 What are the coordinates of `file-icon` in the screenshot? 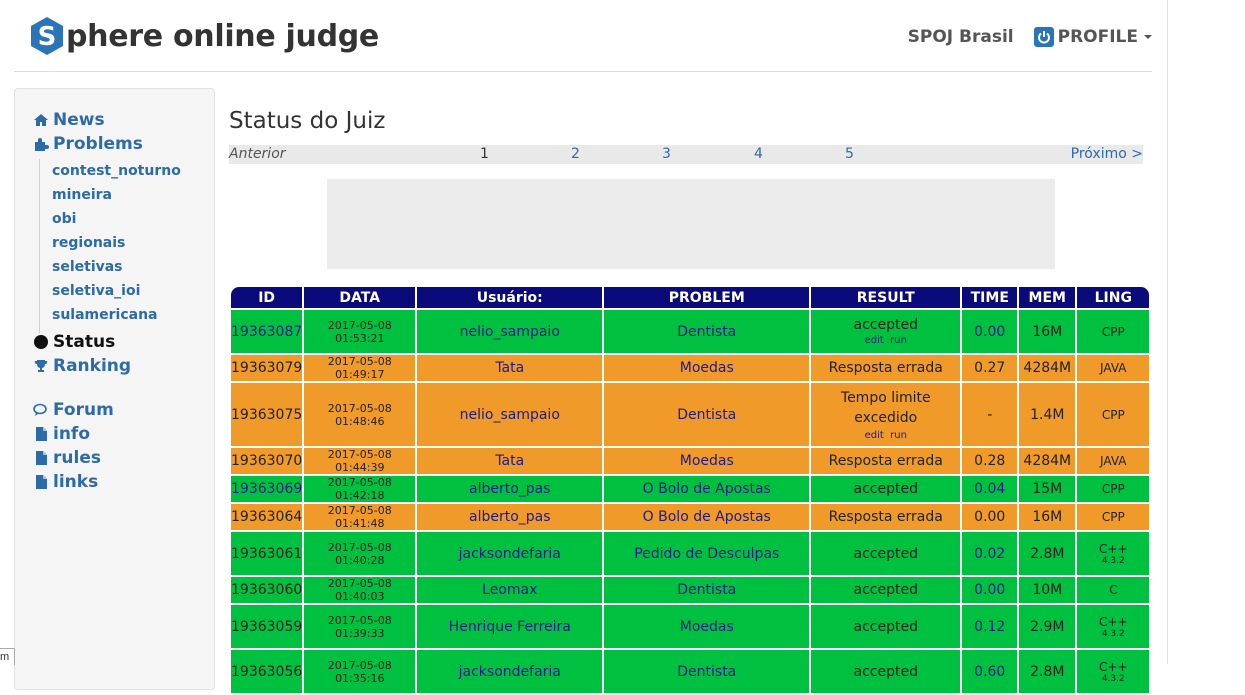 It's located at (41, 434).